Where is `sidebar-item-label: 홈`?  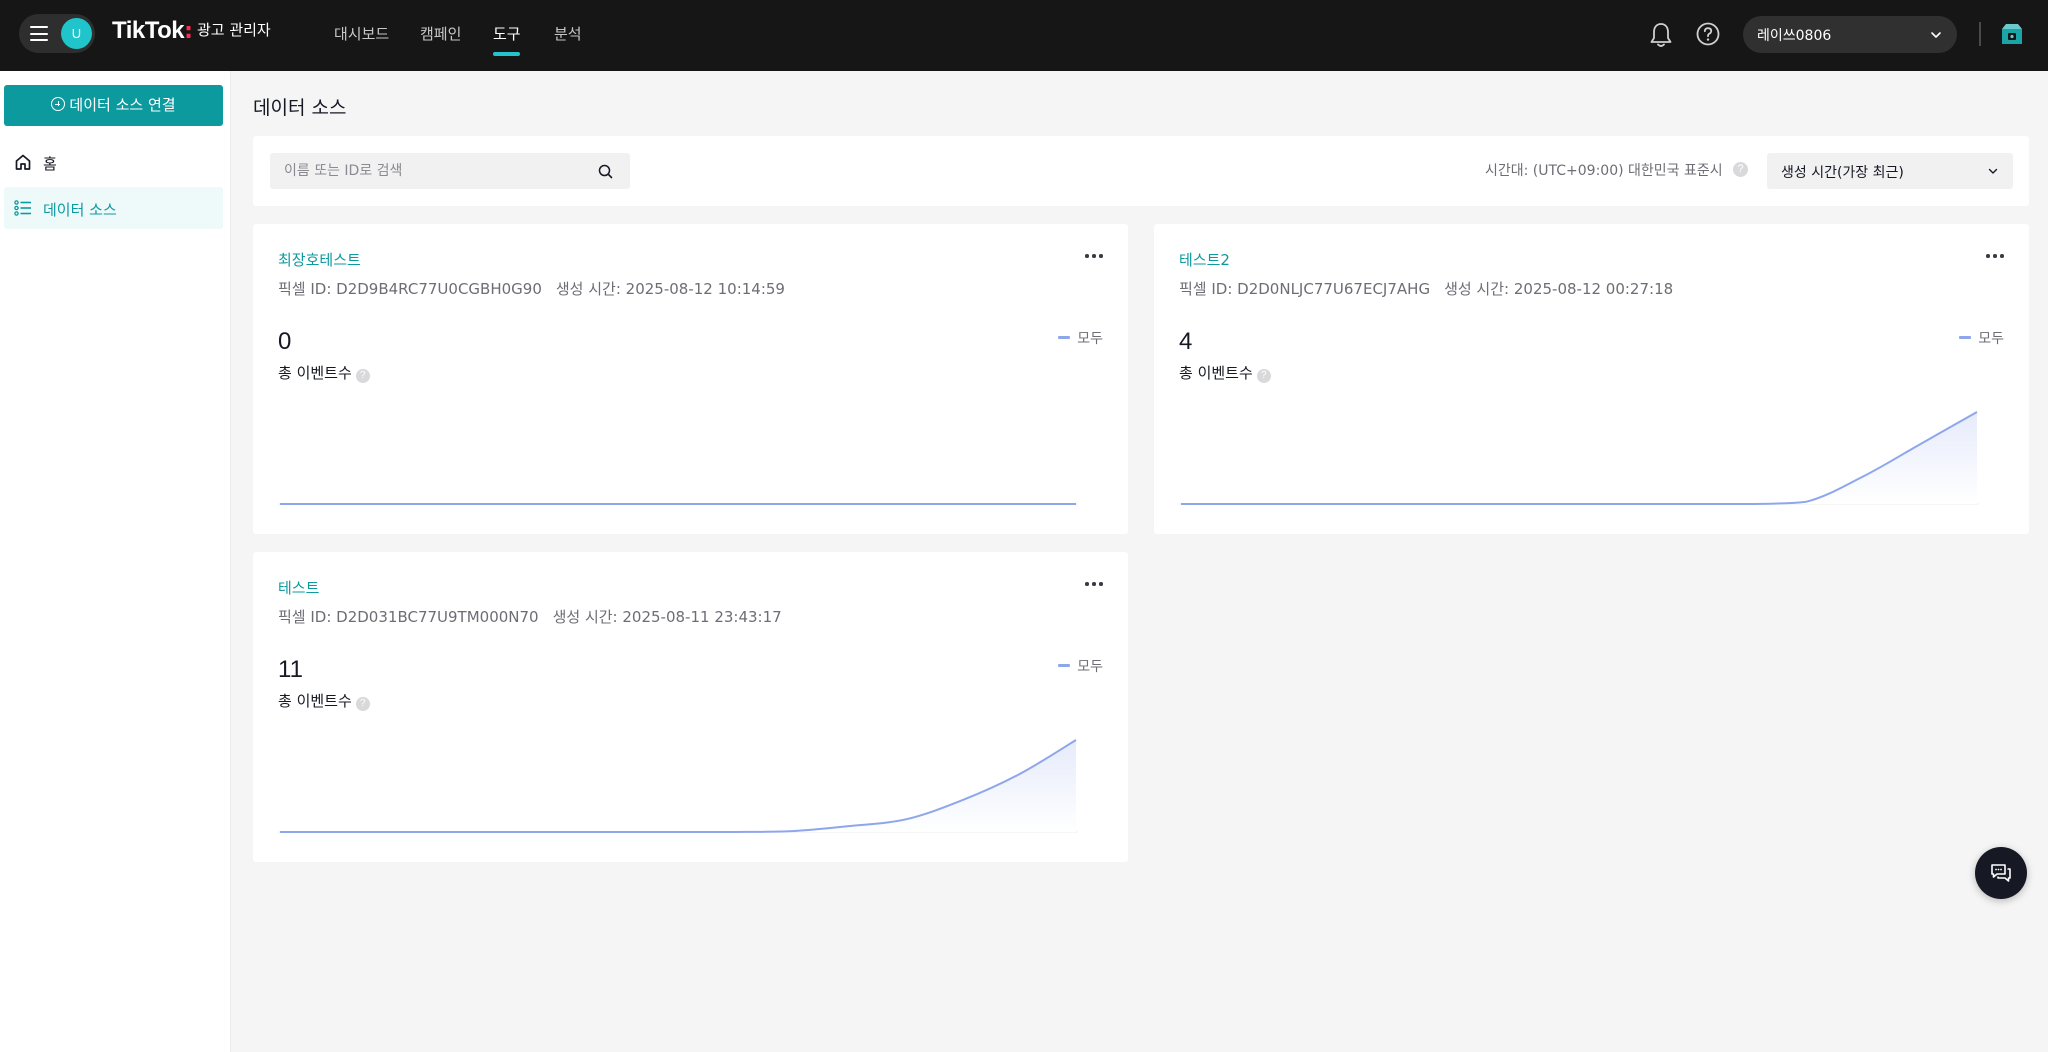
sidebar-item-label: 홈 is located at coordinates (50, 164).